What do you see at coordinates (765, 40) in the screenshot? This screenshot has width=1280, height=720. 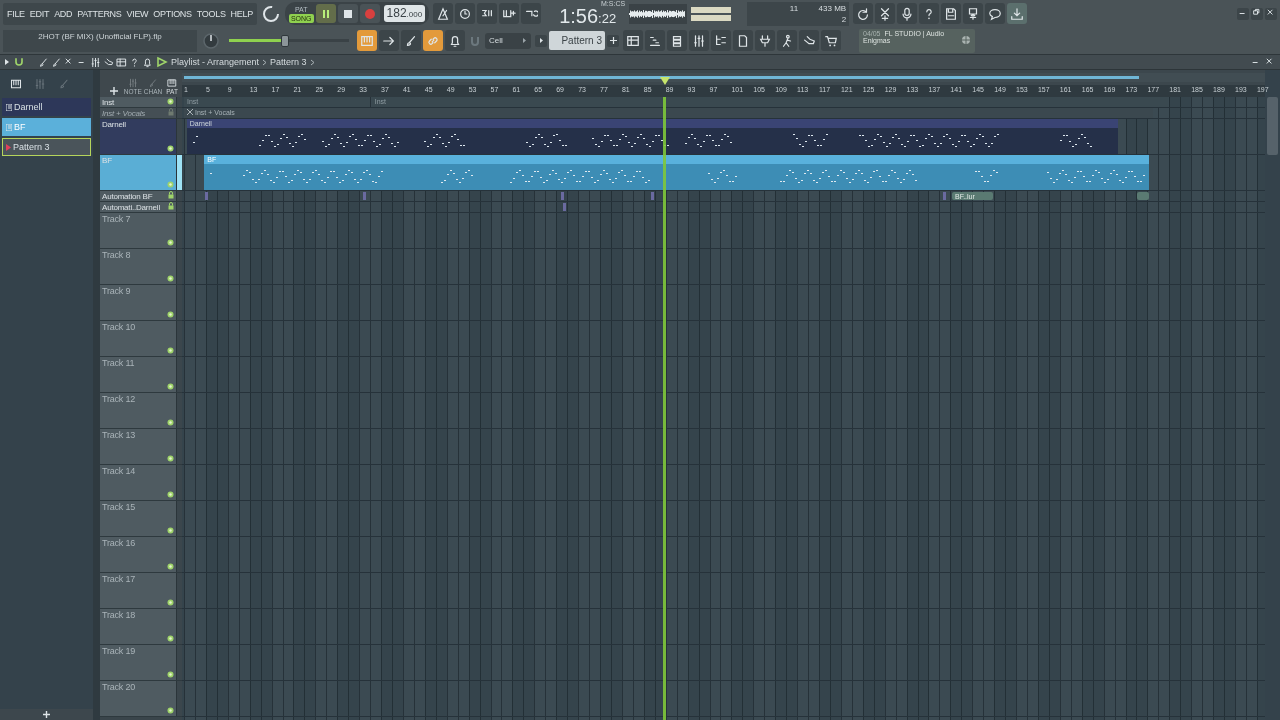 I see `plugin-button` at bounding box center [765, 40].